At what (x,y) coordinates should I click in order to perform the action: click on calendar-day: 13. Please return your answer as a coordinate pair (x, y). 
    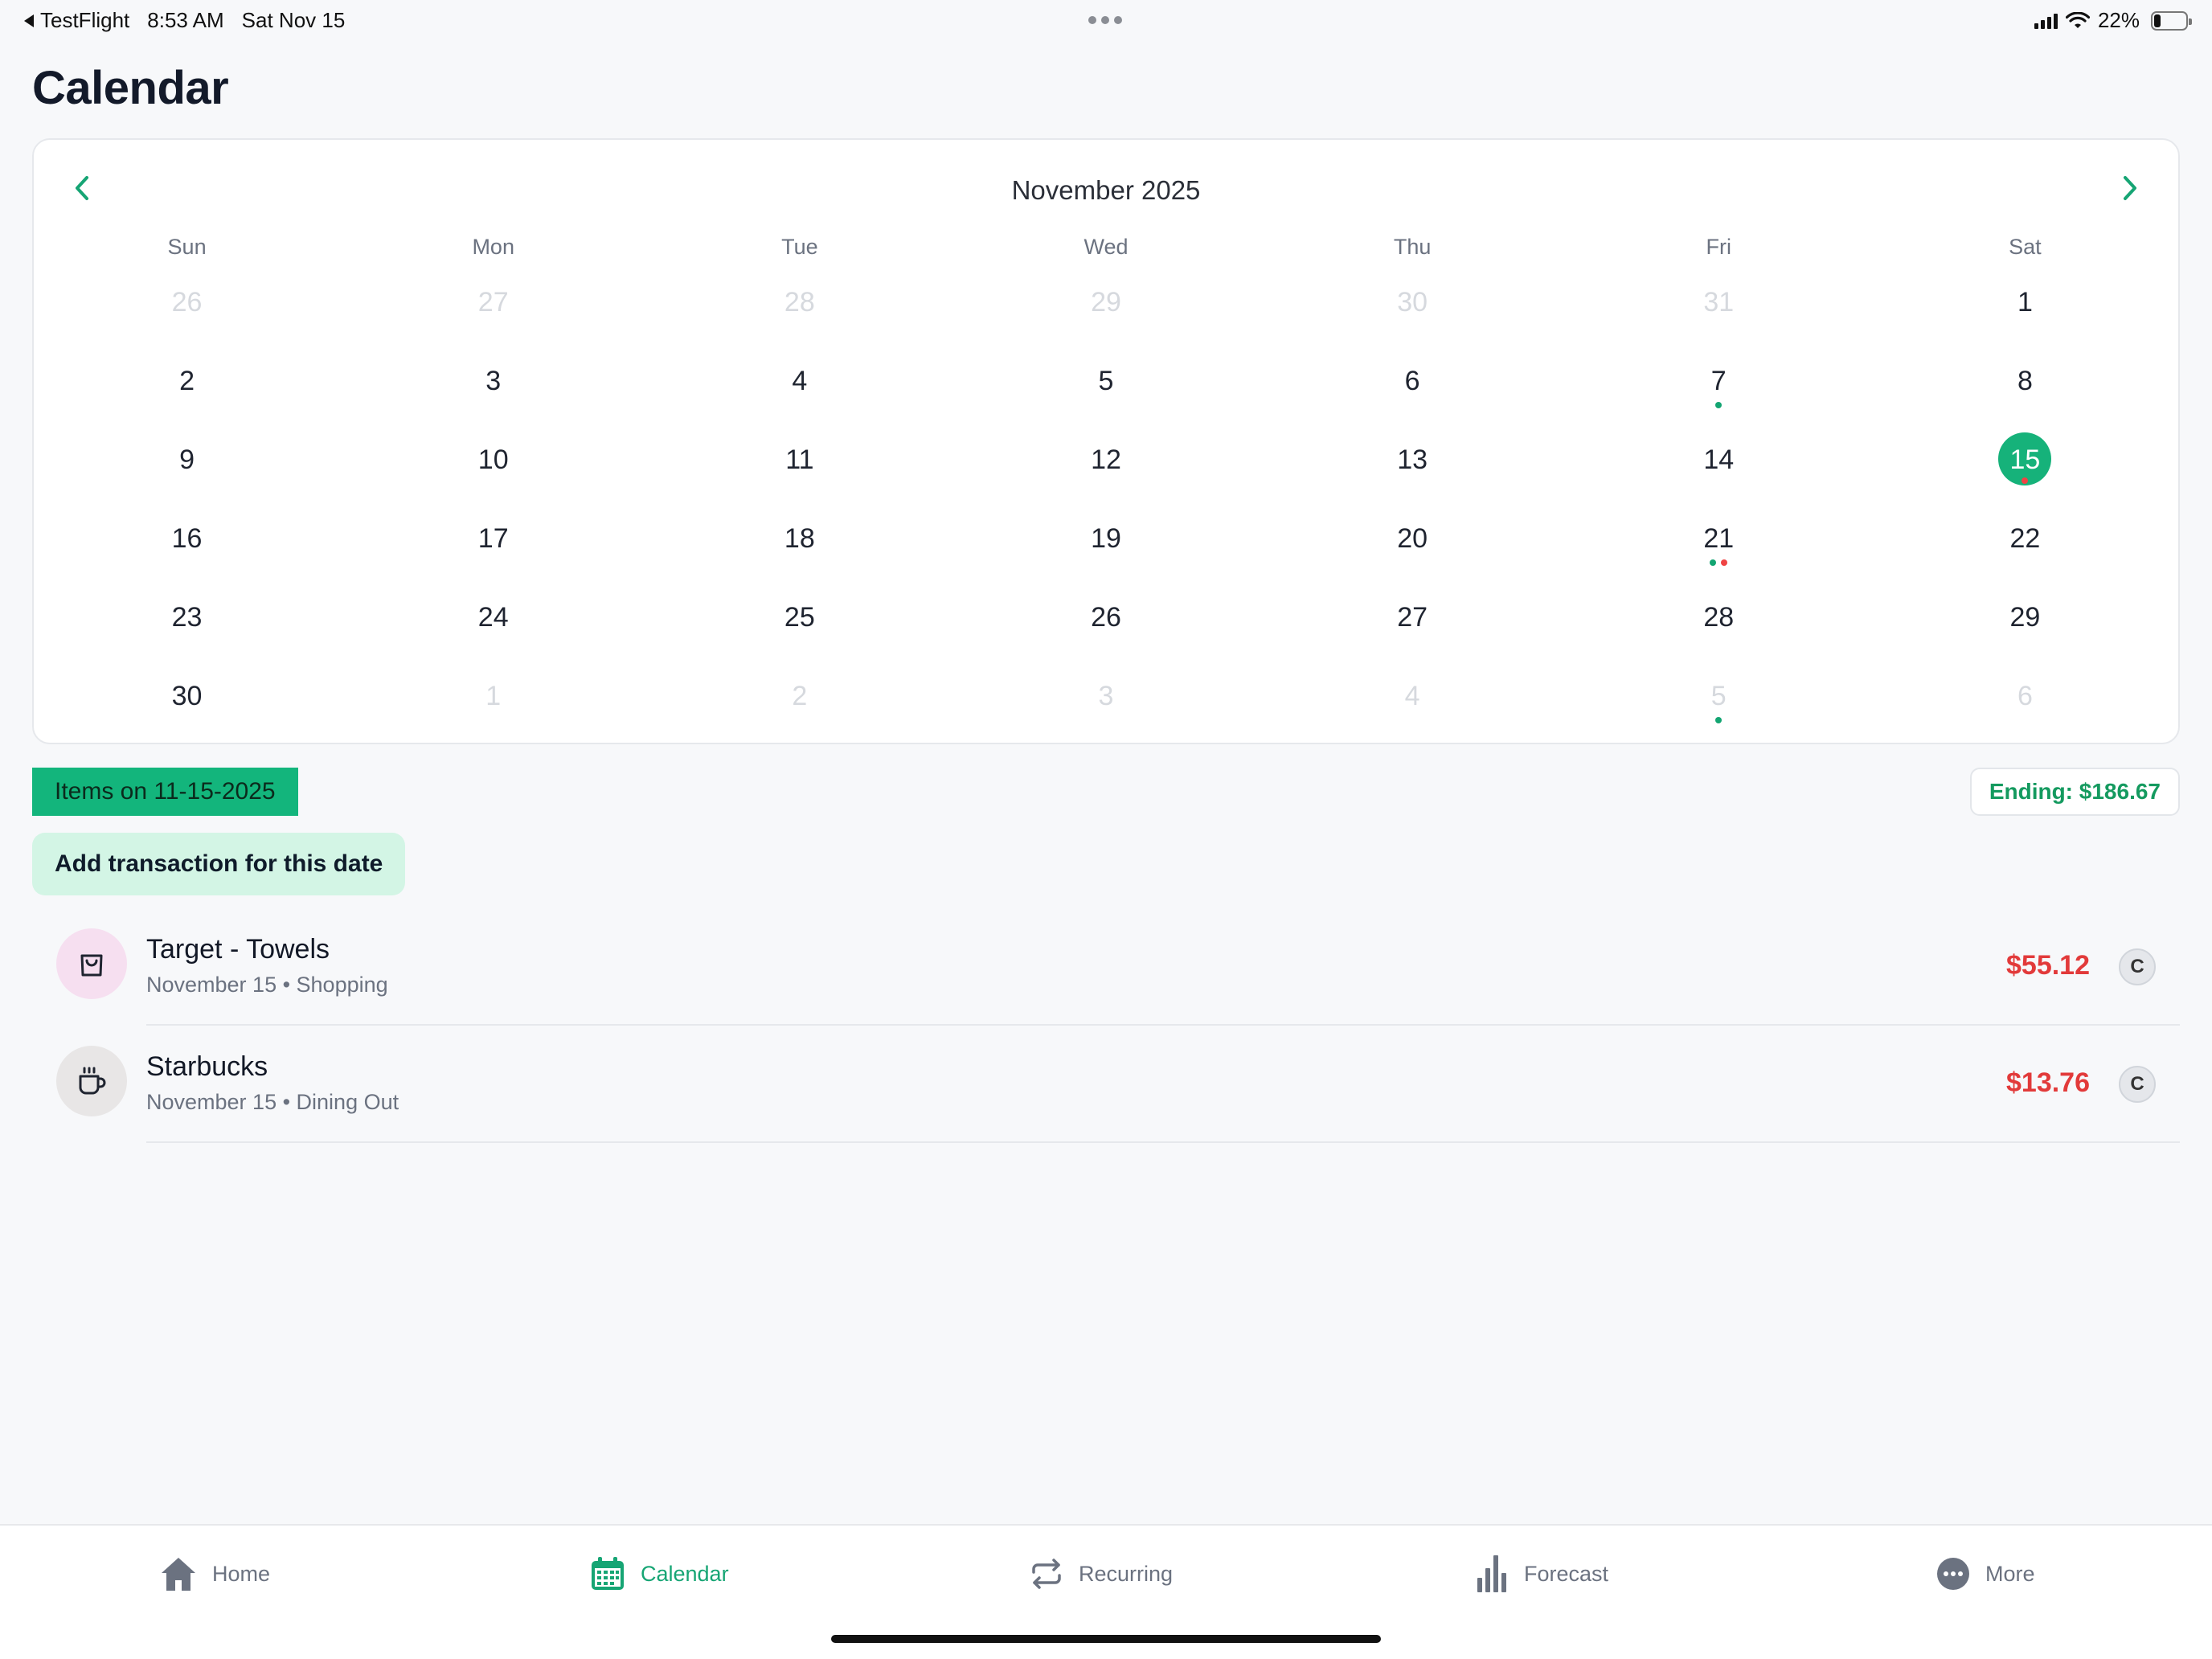
    Looking at the image, I should click on (1413, 467).